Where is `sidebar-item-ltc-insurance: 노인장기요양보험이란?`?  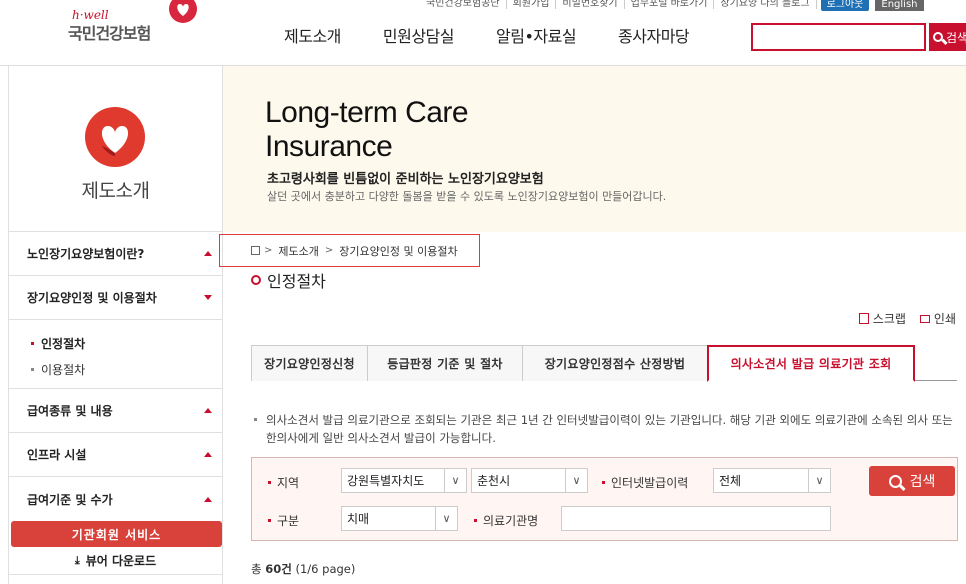 sidebar-item-ltc-insurance: 노인장기요양보험이란? is located at coordinates (115, 254).